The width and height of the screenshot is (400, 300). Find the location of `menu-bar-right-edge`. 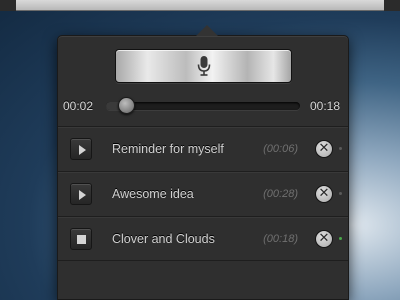

menu-bar-right-edge is located at coordinates (392, 5).